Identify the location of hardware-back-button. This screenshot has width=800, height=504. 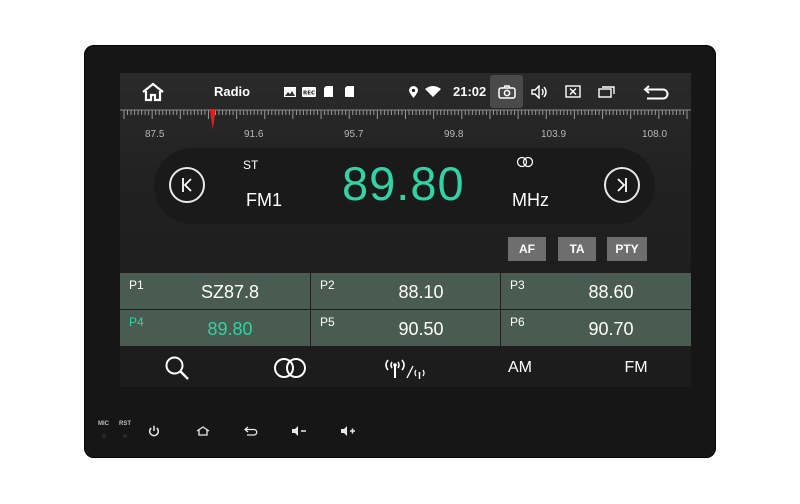
(251, 431).